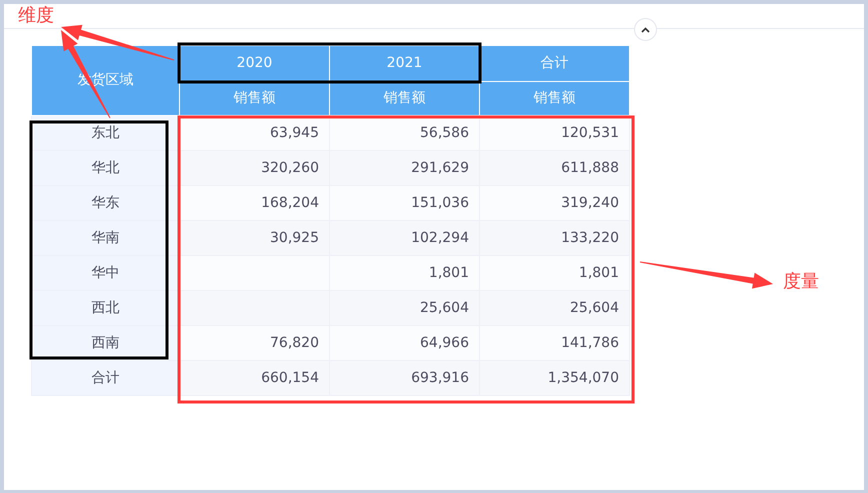 The width and height of the screenshot is (868, 493). What do you see at coordinates (255, 168) in the screenshot?
I see `table-cell: 320,260` at bounding box center [255, 168].